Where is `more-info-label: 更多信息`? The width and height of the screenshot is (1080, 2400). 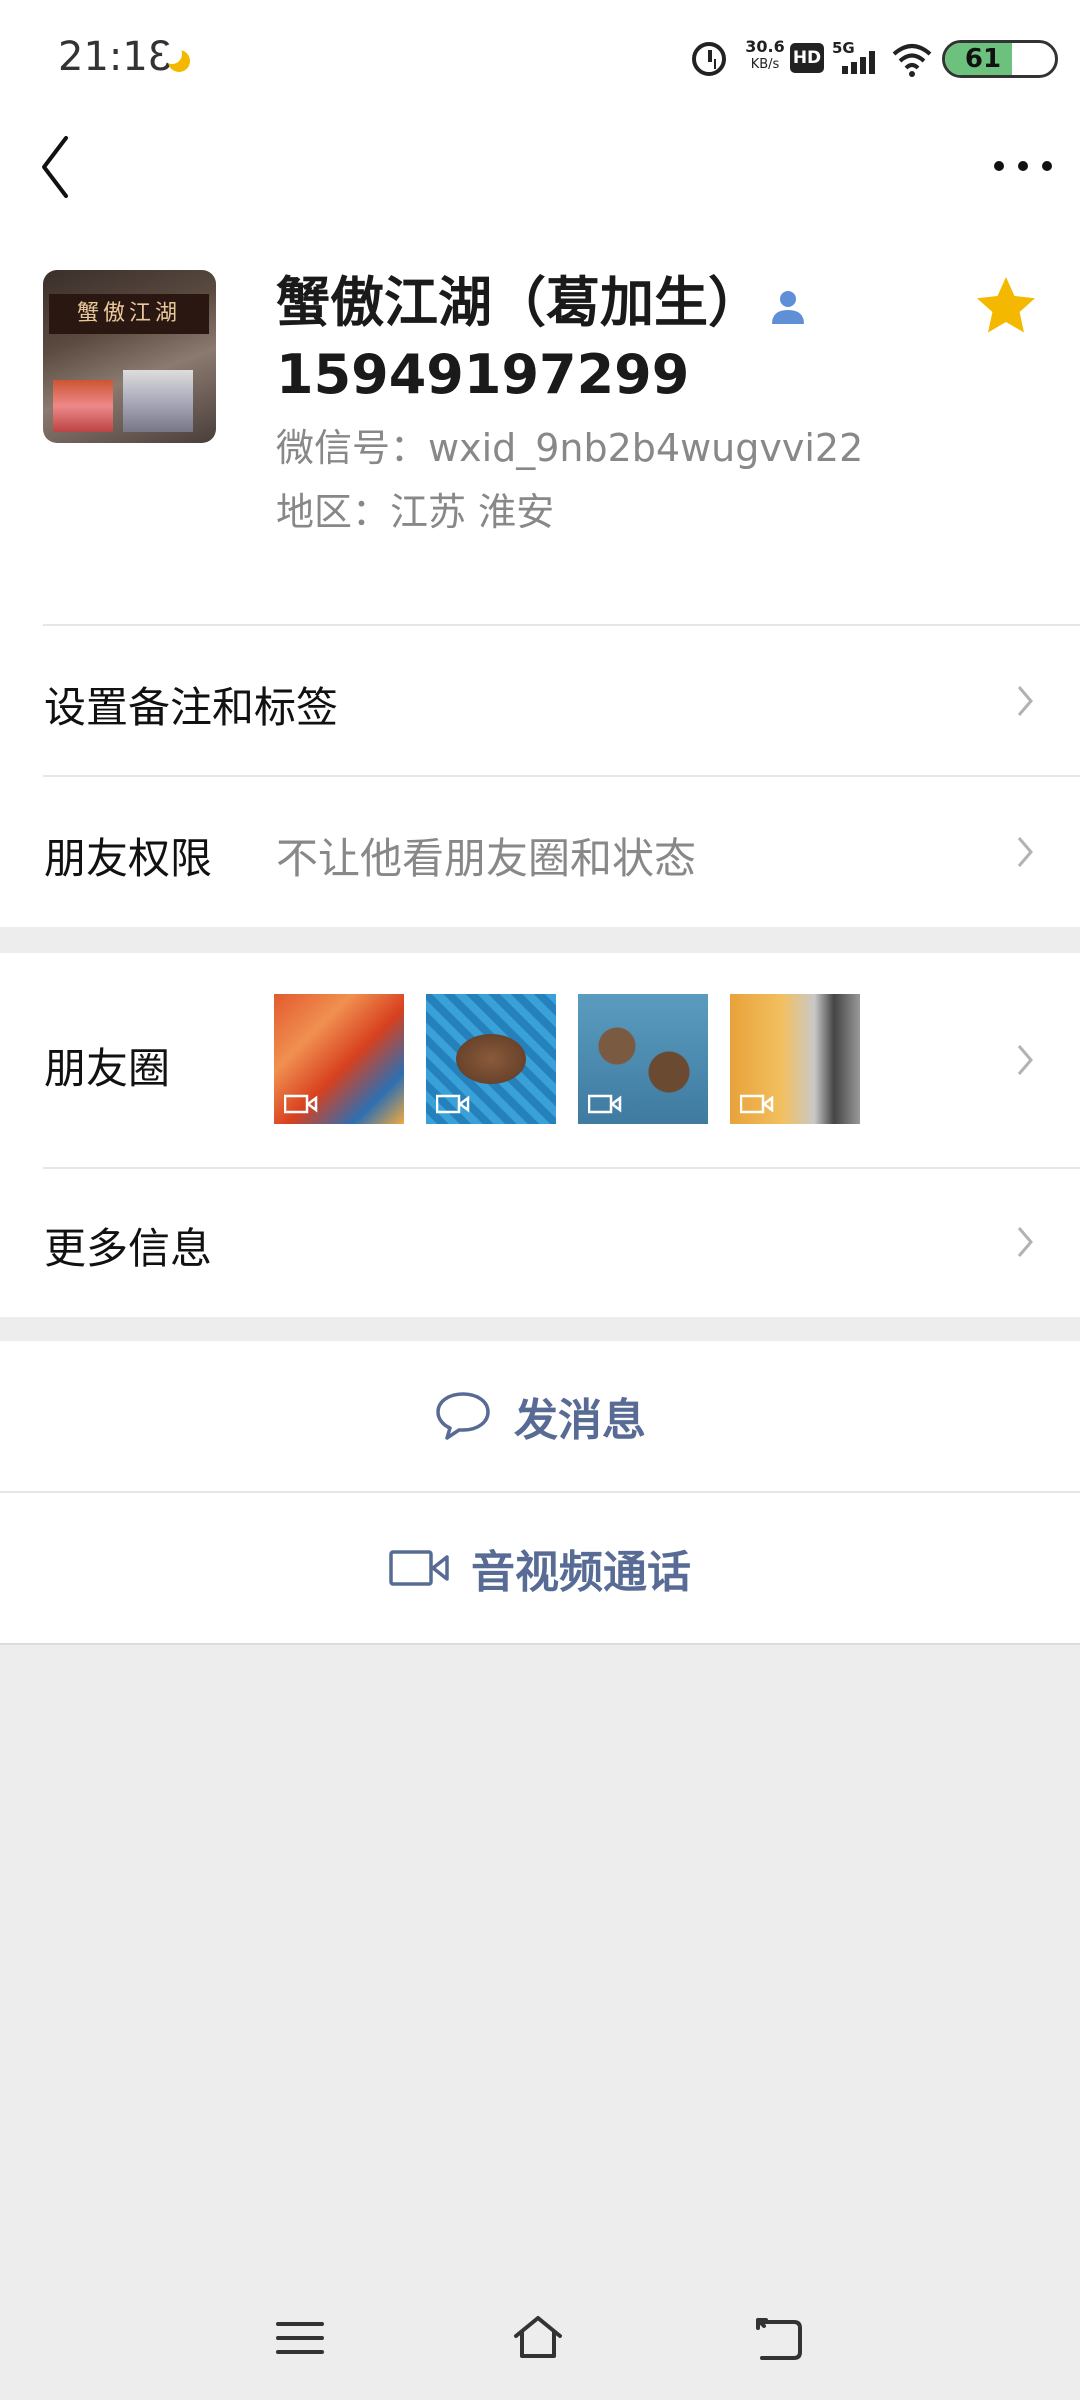 more-info-label: 更多信息 is located at coordinates (128, 1248).